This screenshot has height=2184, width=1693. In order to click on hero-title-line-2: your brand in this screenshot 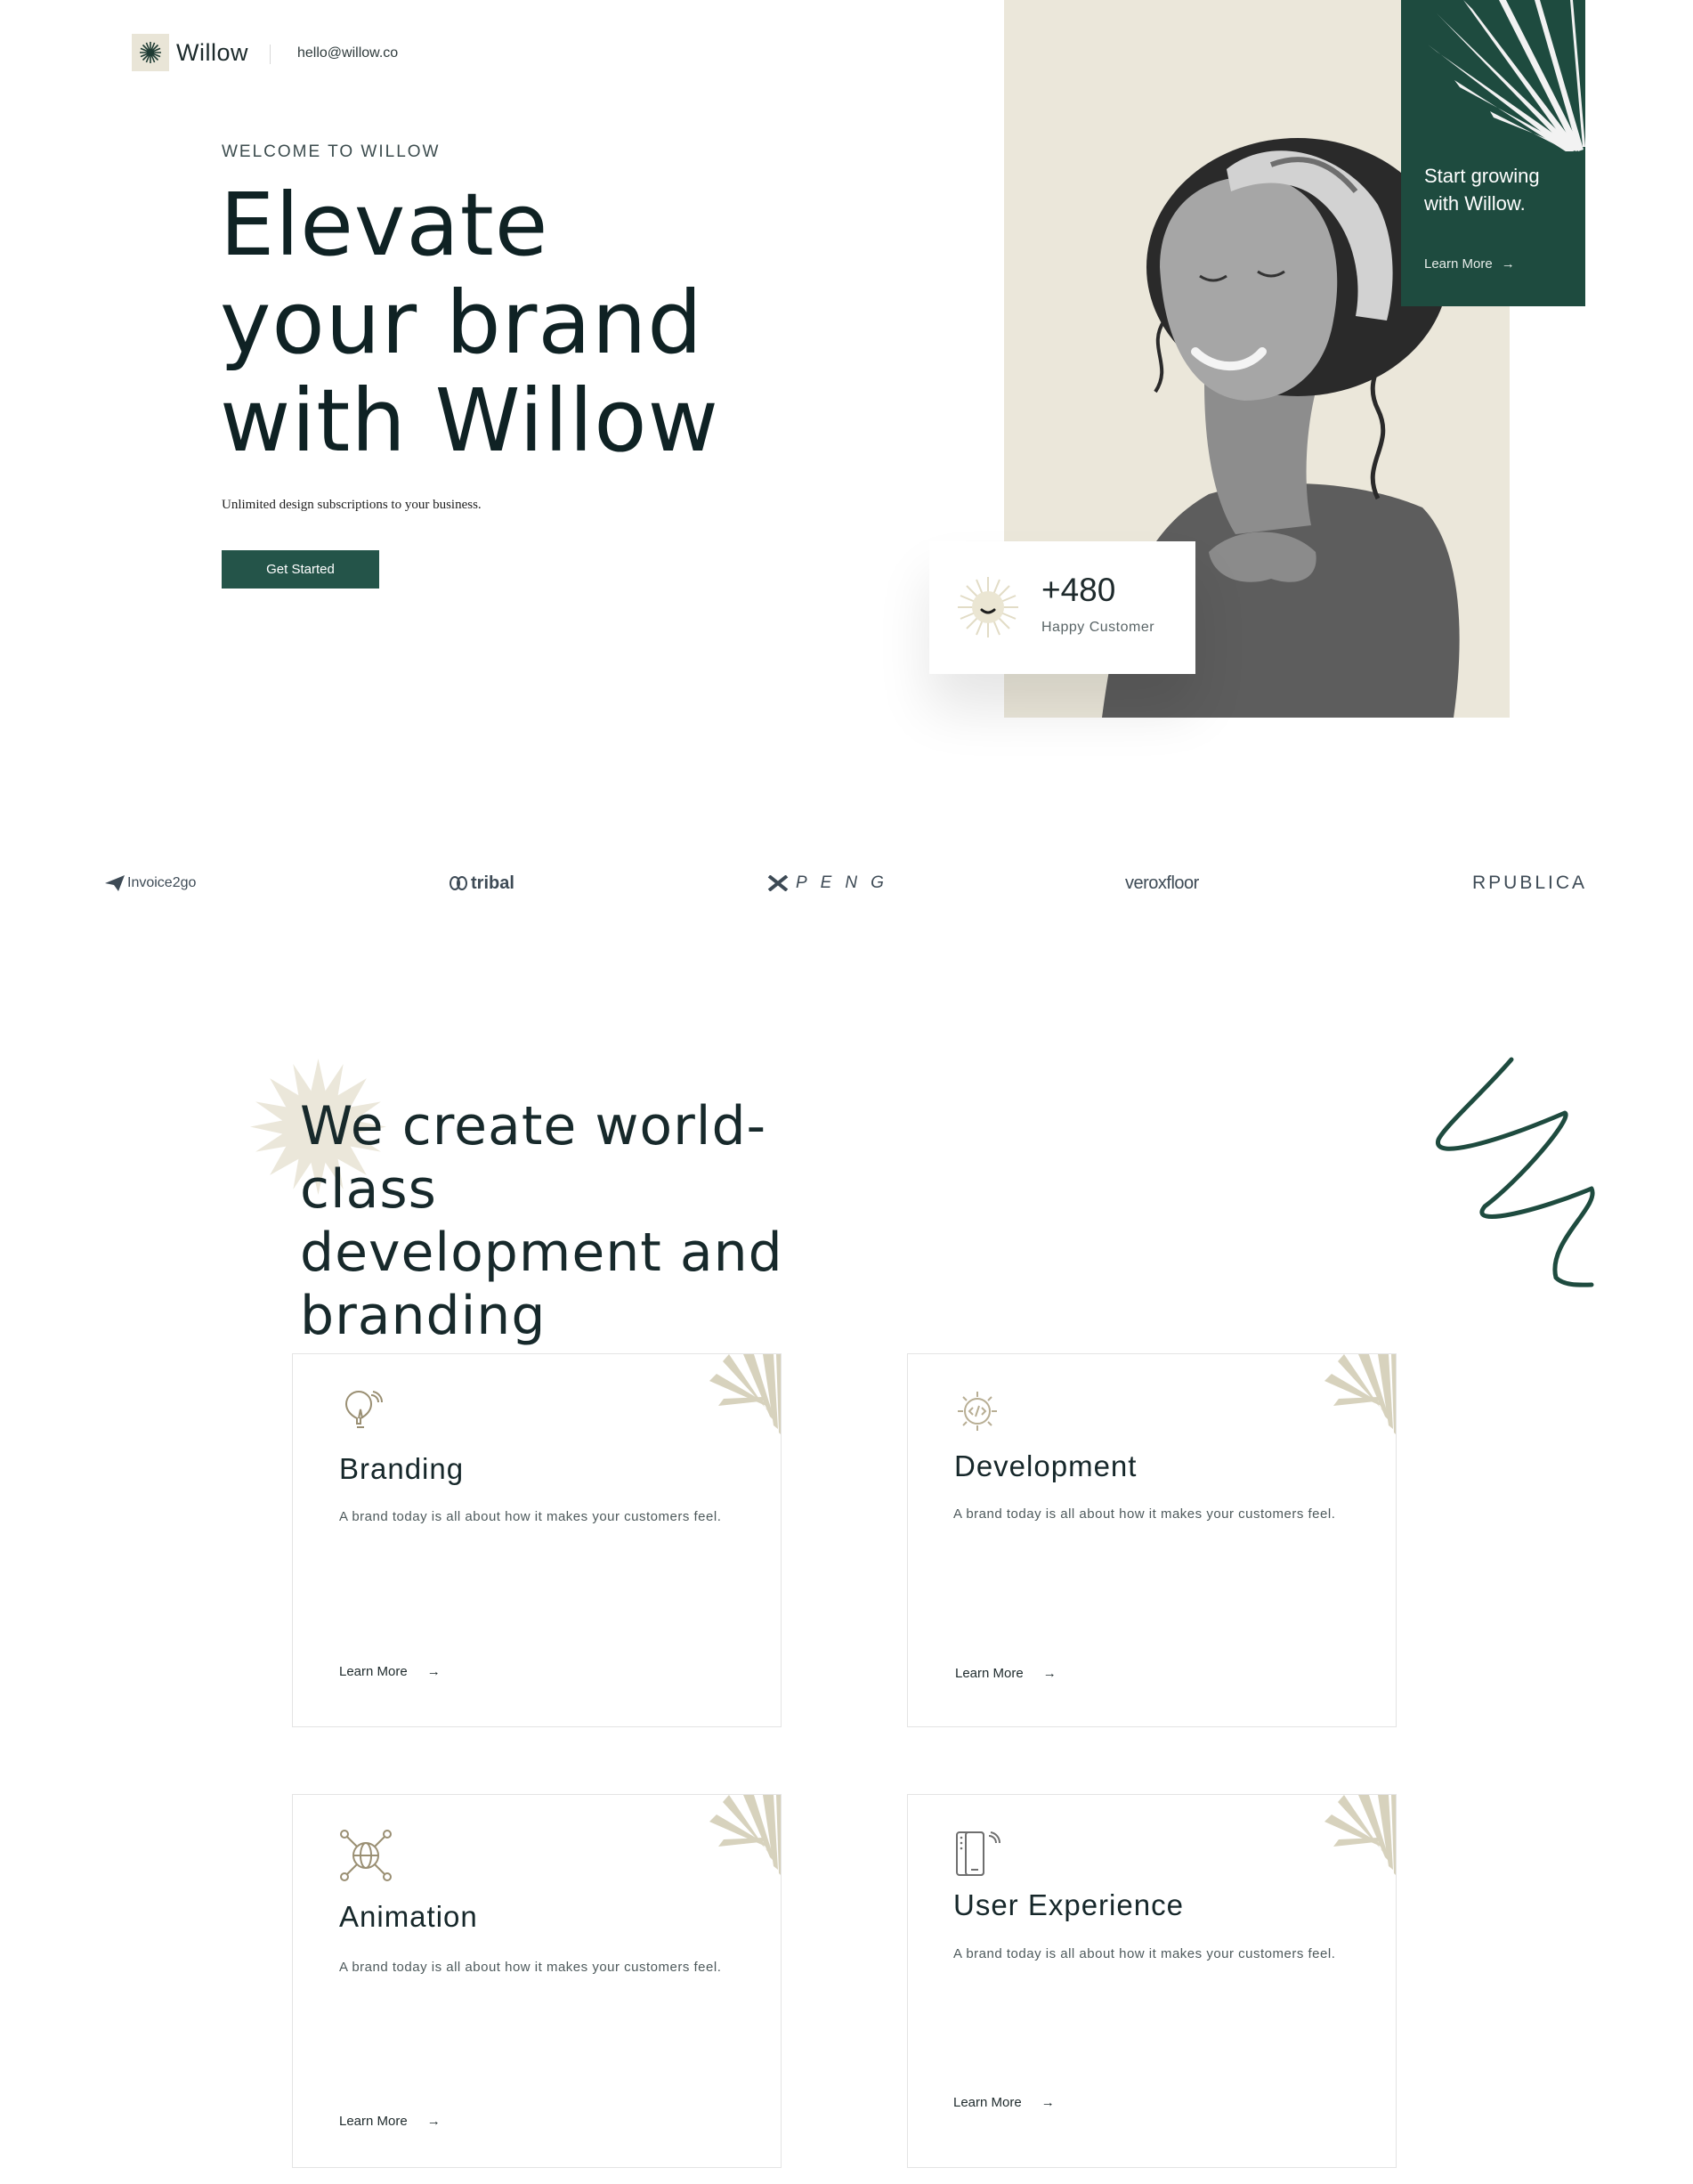, I will do `click(461, 322)`.